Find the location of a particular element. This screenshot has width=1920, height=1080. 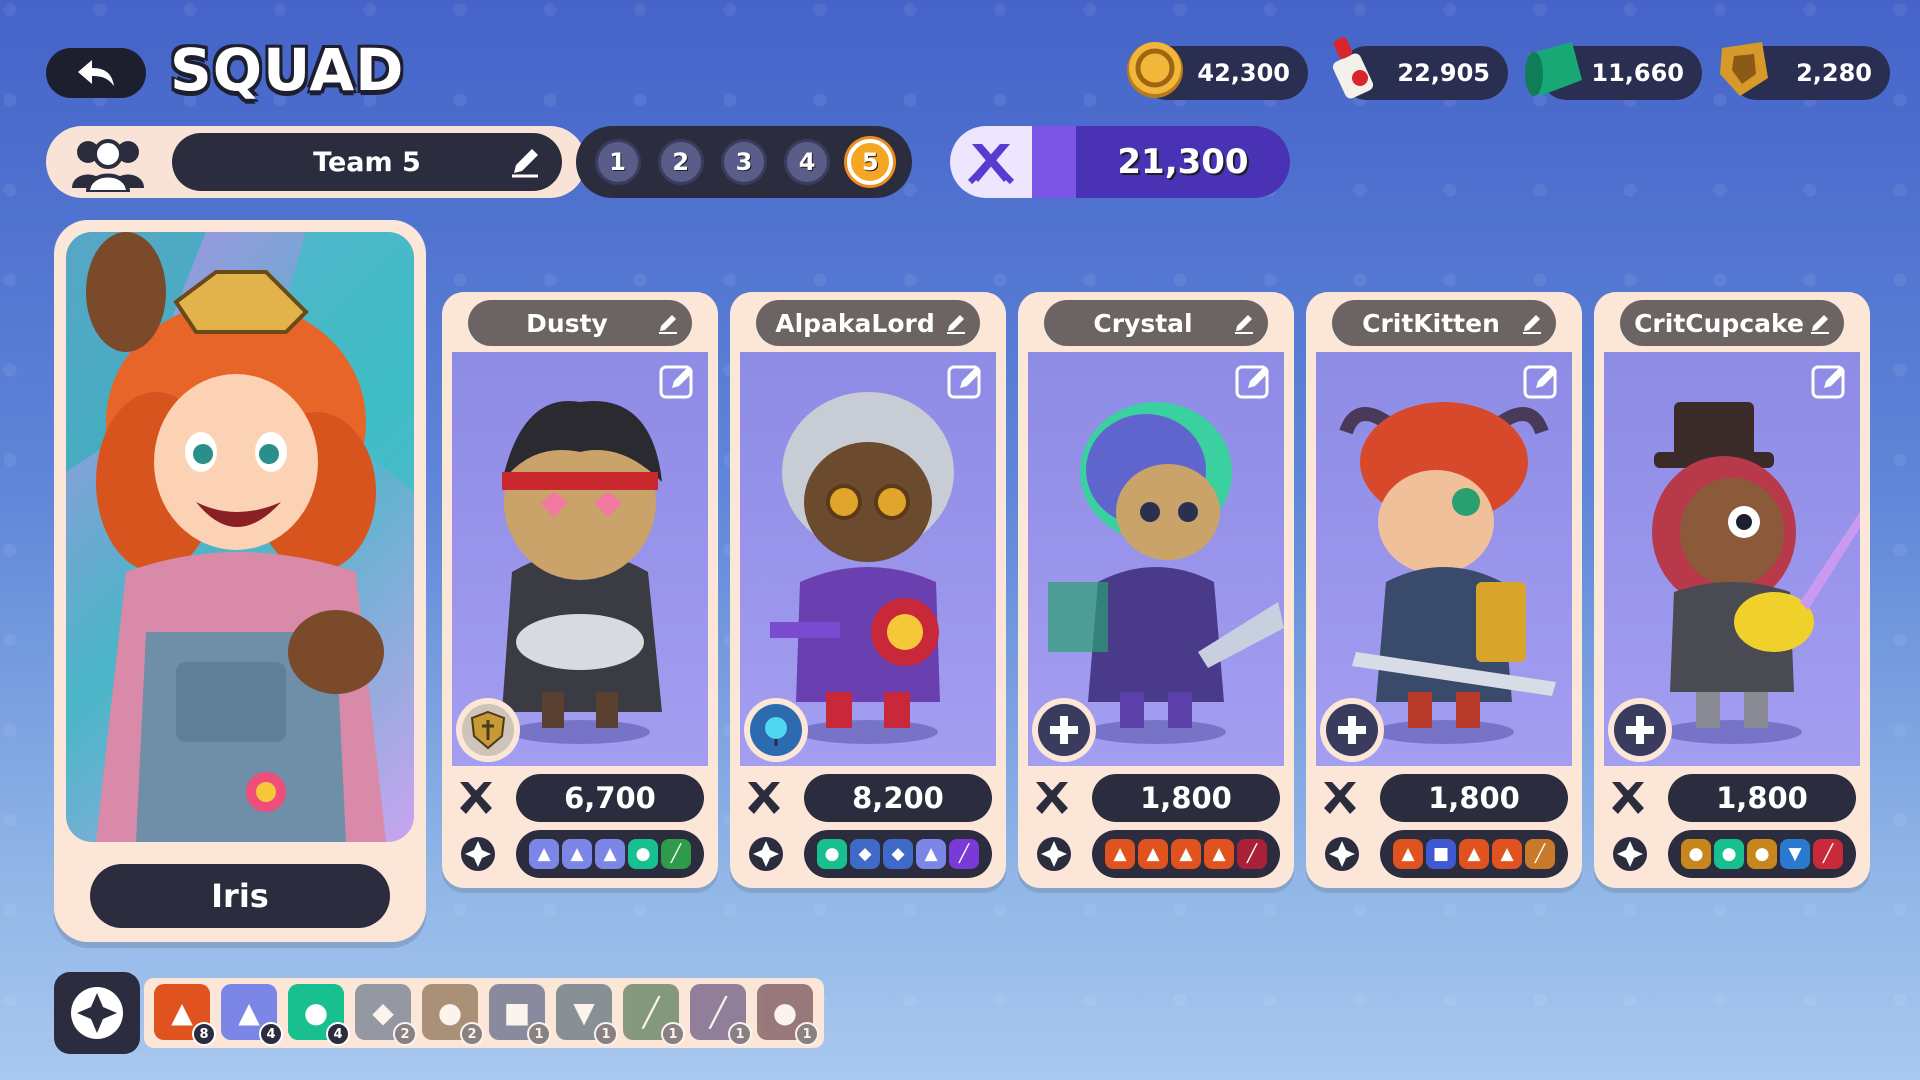

team-power-value: 21,300 is located at coordinates (1183, 162).